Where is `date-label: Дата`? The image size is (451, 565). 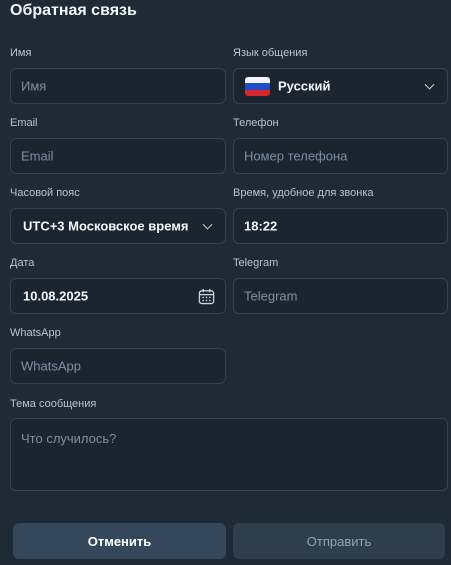
date-label: Дата is located at coordinates (22, 263).